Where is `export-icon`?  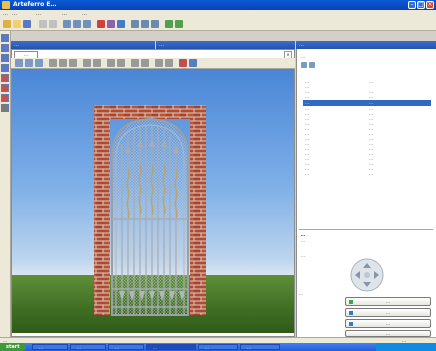
export-icon is located at coordinates (179, 24).